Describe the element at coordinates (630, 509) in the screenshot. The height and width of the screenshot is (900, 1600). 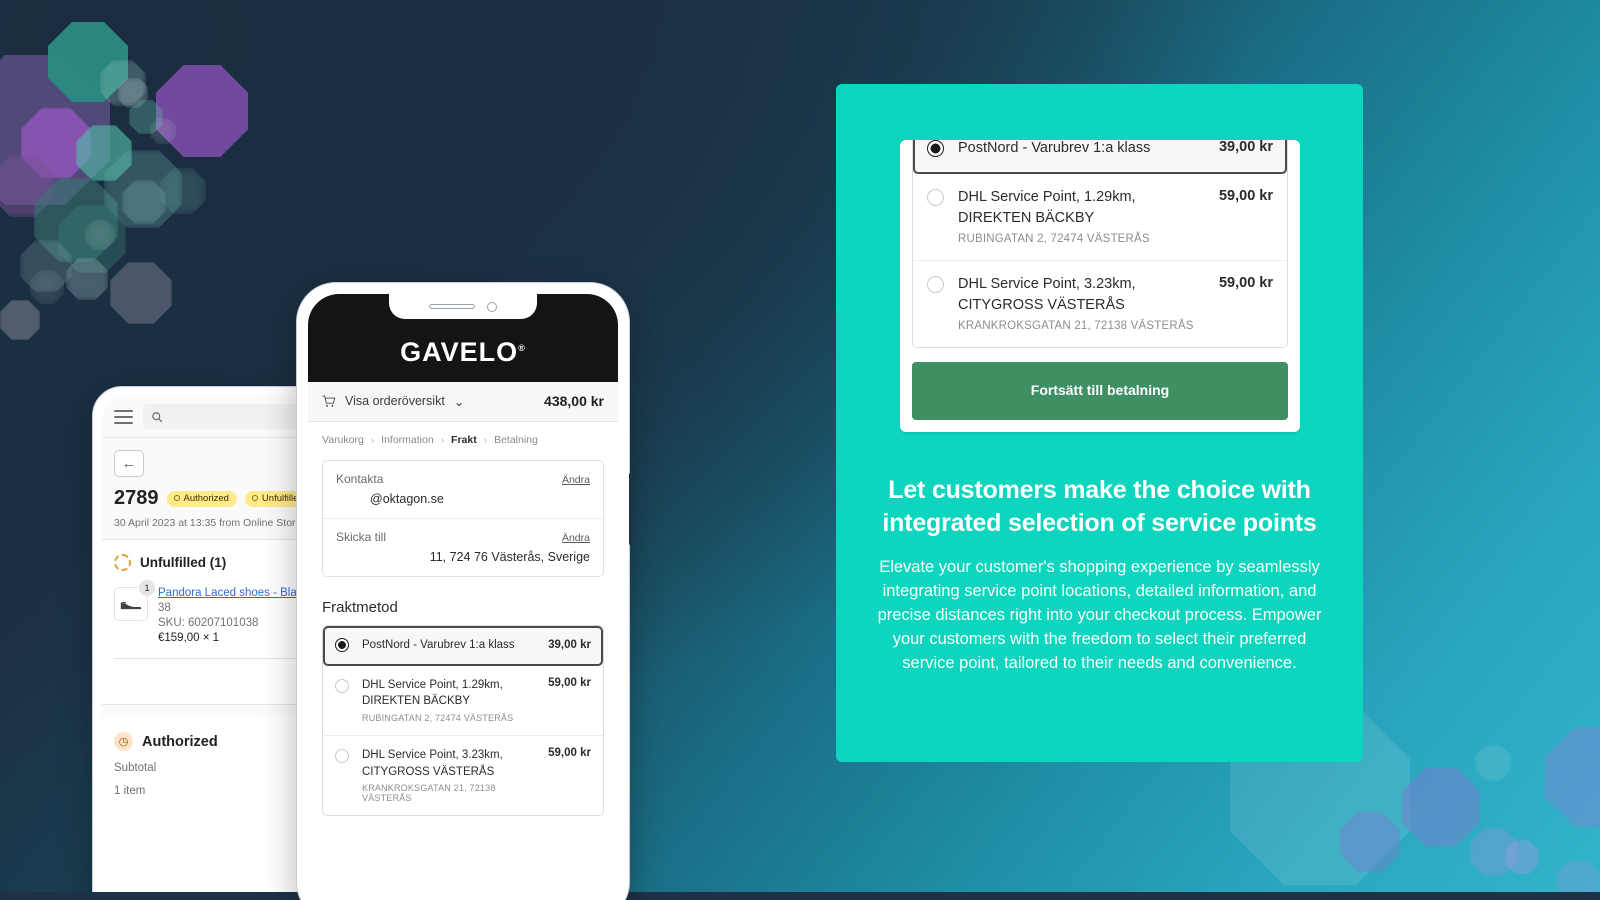
I see `phone-side-button` at that location.